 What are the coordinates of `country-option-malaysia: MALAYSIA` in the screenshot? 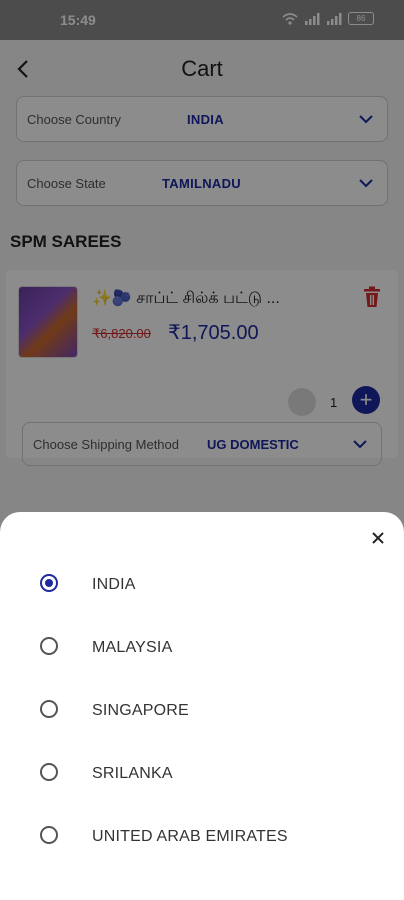 It's located at (210, 647).